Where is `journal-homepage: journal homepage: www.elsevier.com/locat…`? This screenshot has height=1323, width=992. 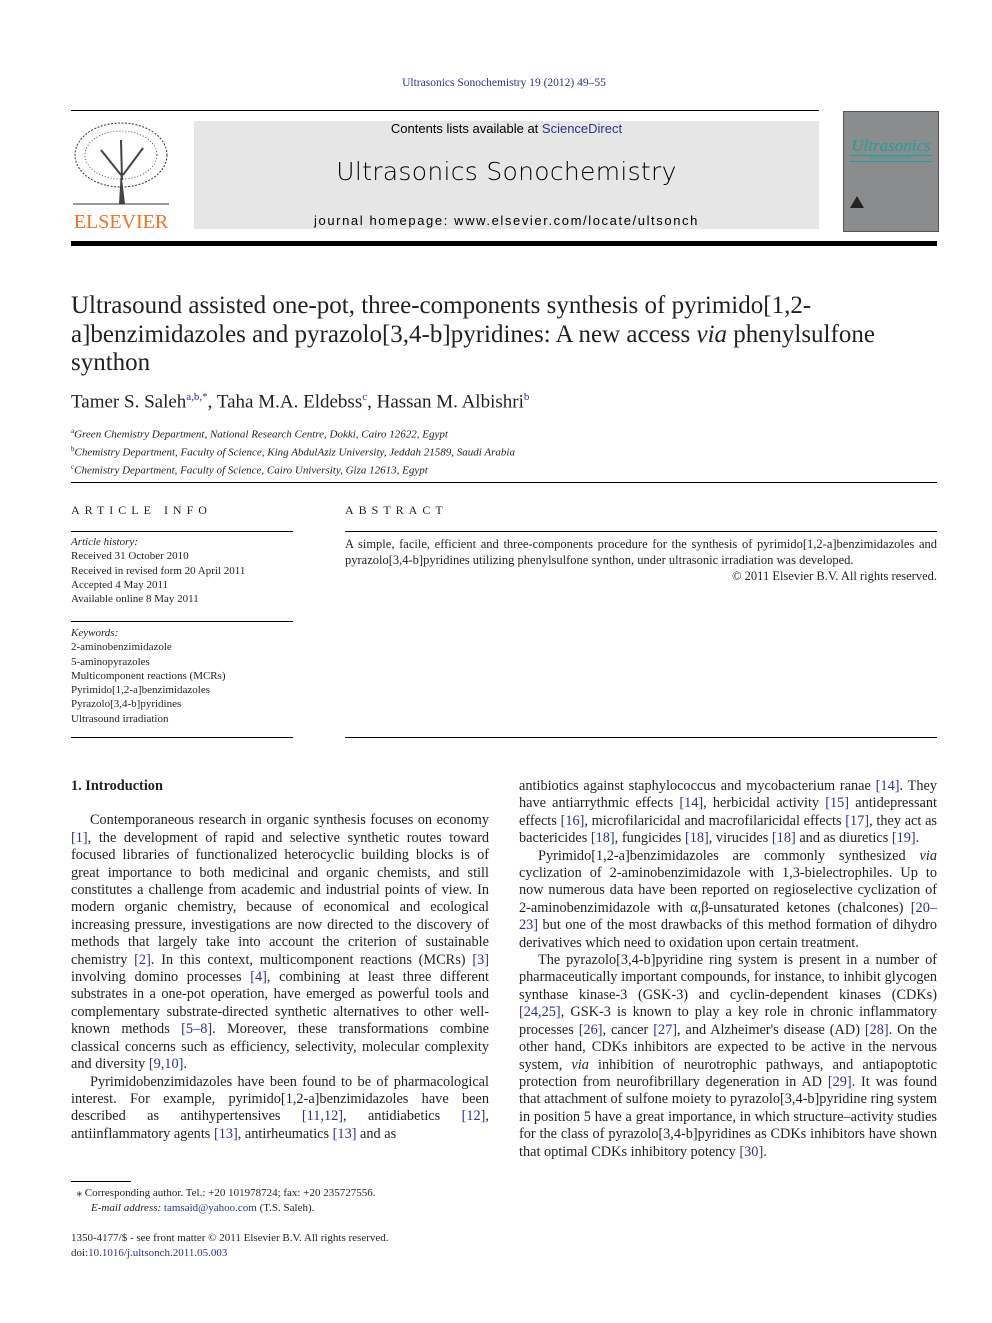 journal-homepage: journal homepage: www.elsevier.com/locat… is located at coordinates (506, 220).